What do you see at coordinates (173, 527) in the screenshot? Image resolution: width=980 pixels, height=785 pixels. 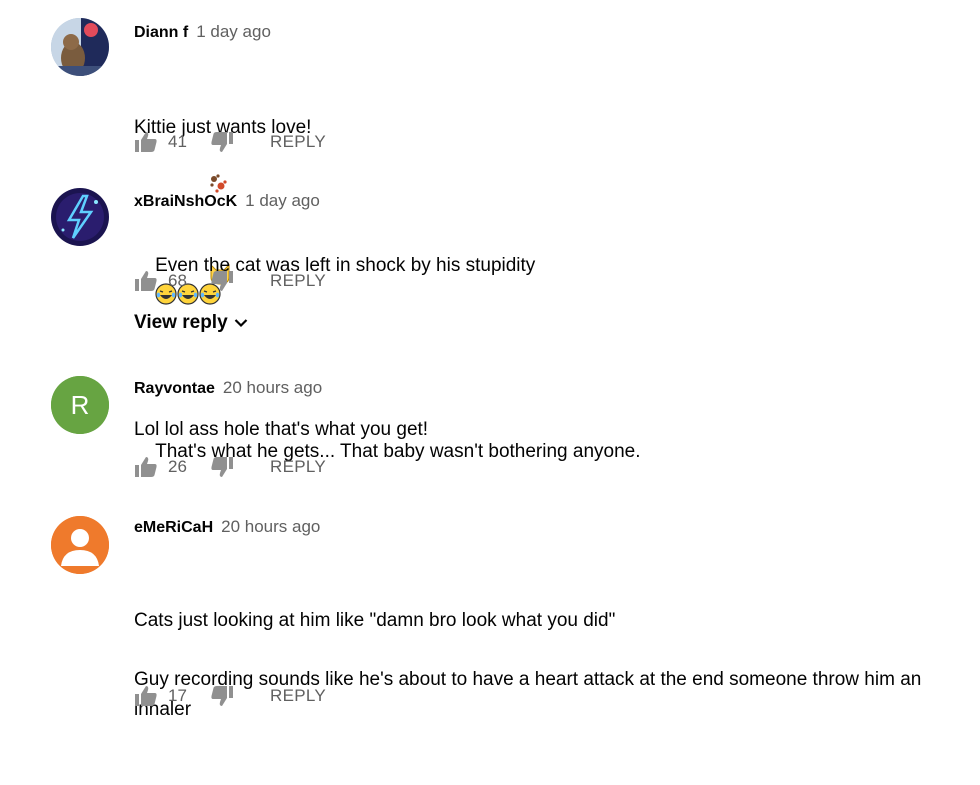 I see `author-name: eMeRiCaH` at bounding box center [173, 527].